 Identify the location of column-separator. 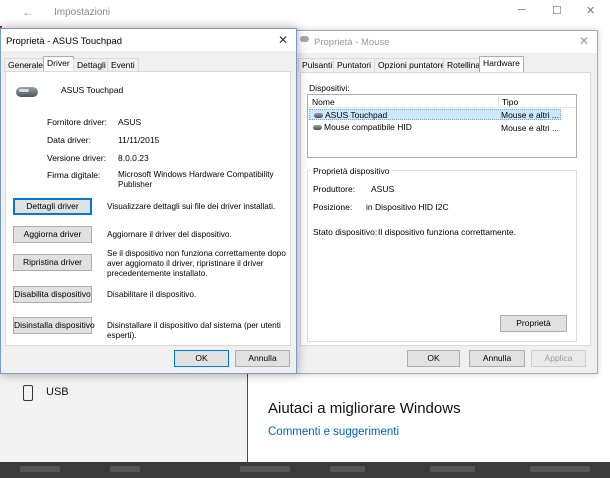
(498, 101).